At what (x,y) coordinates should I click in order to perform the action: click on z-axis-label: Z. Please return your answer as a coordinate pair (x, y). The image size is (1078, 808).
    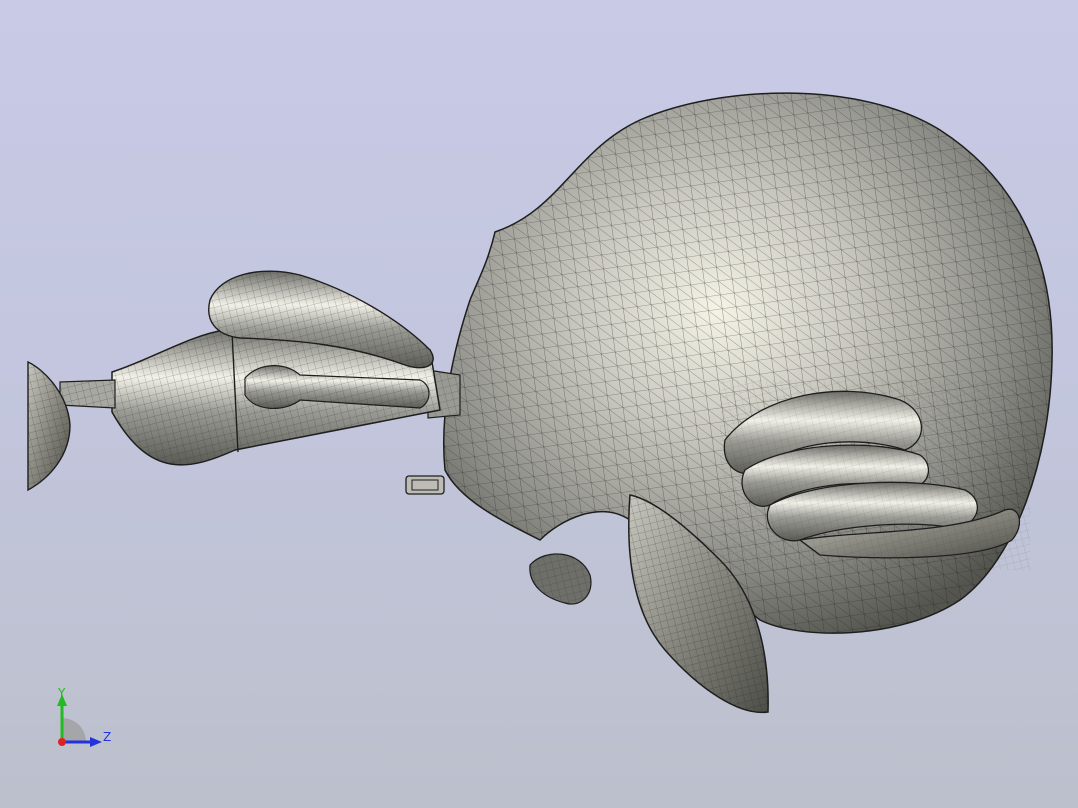
    Looking at the image, I should click on (107, 737).